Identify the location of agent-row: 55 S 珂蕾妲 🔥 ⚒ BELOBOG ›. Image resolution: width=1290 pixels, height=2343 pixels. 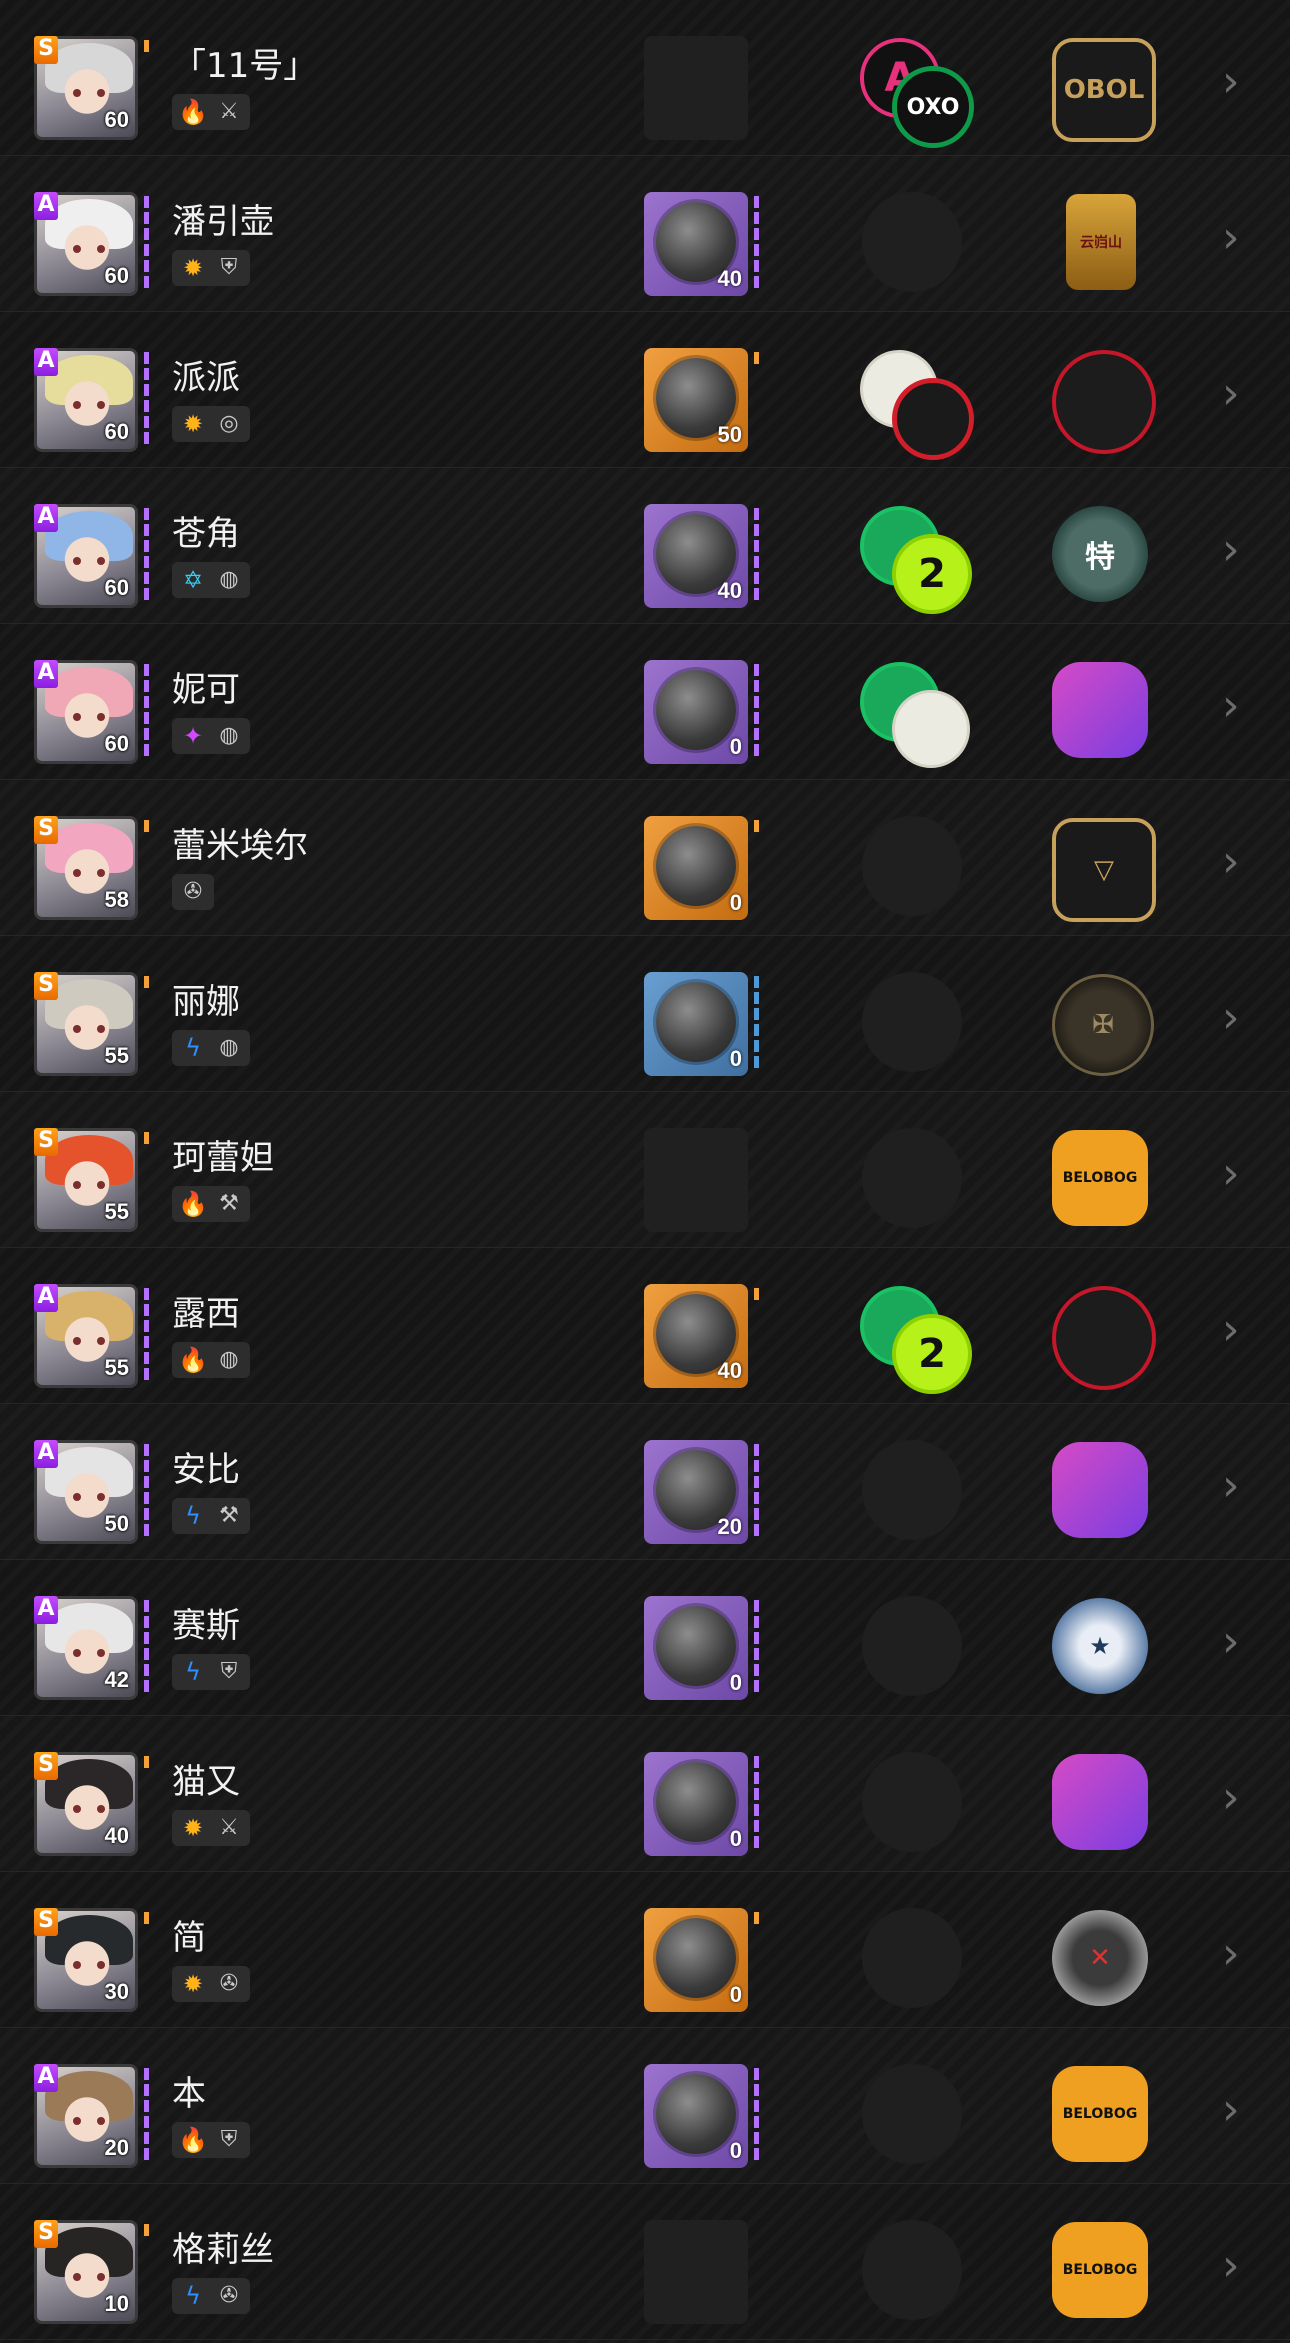
(645, 1170).